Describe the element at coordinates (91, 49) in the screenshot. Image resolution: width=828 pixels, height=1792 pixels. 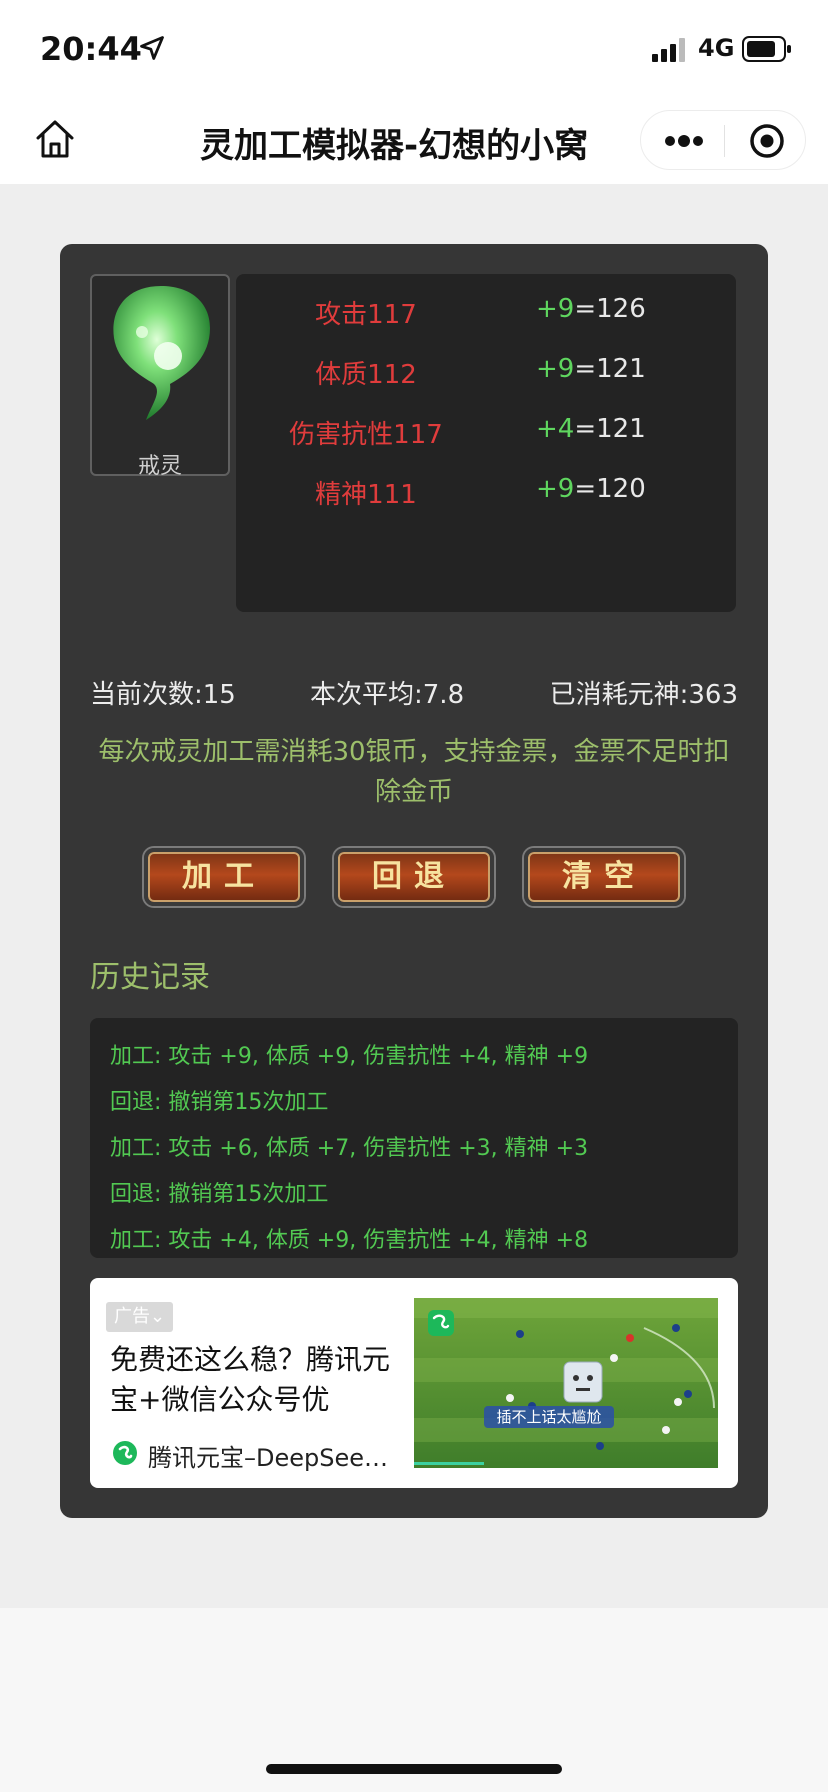
I see `status-time: 20:44` at that location.